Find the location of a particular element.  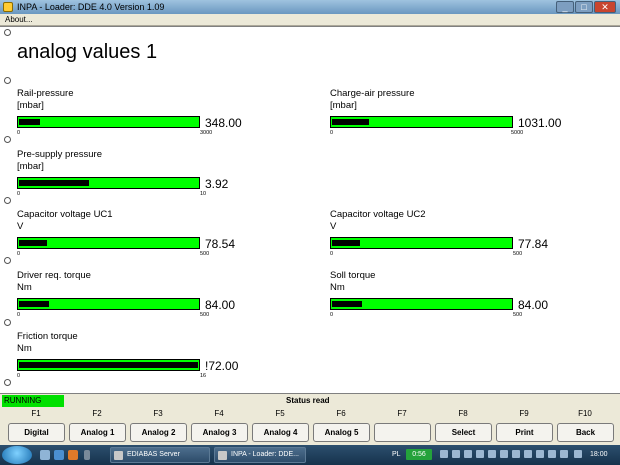

window-title: INPA - Loader: DDE 4.0 Version 1.09 is located at coordinates (91, 7).